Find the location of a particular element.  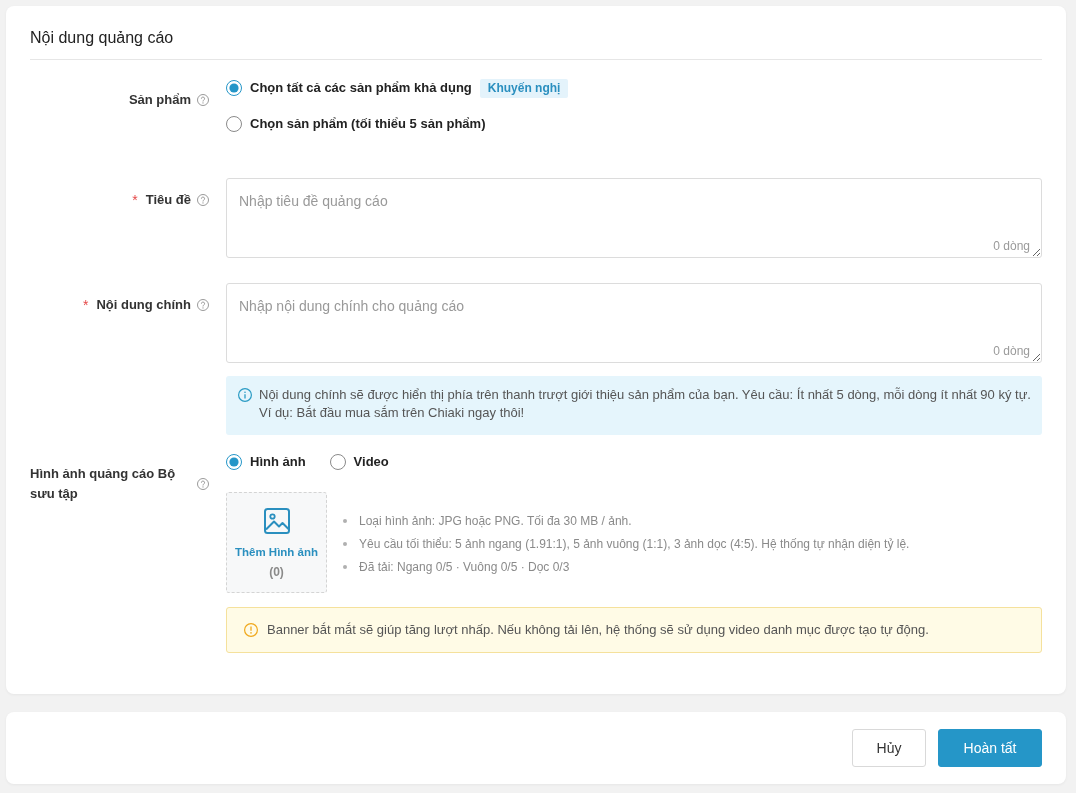

info-icon is located at coordinates (245, 395).